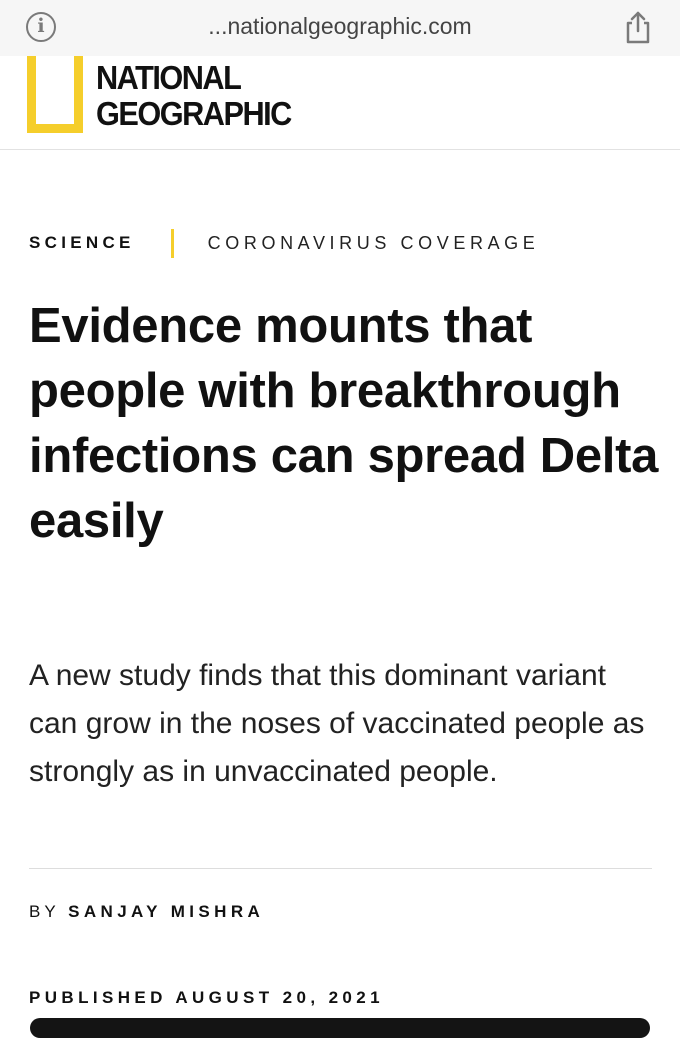  I want to click on article-kicker: SCIENCE CORONAVIRUS COVERAGE, so click(284, 243).